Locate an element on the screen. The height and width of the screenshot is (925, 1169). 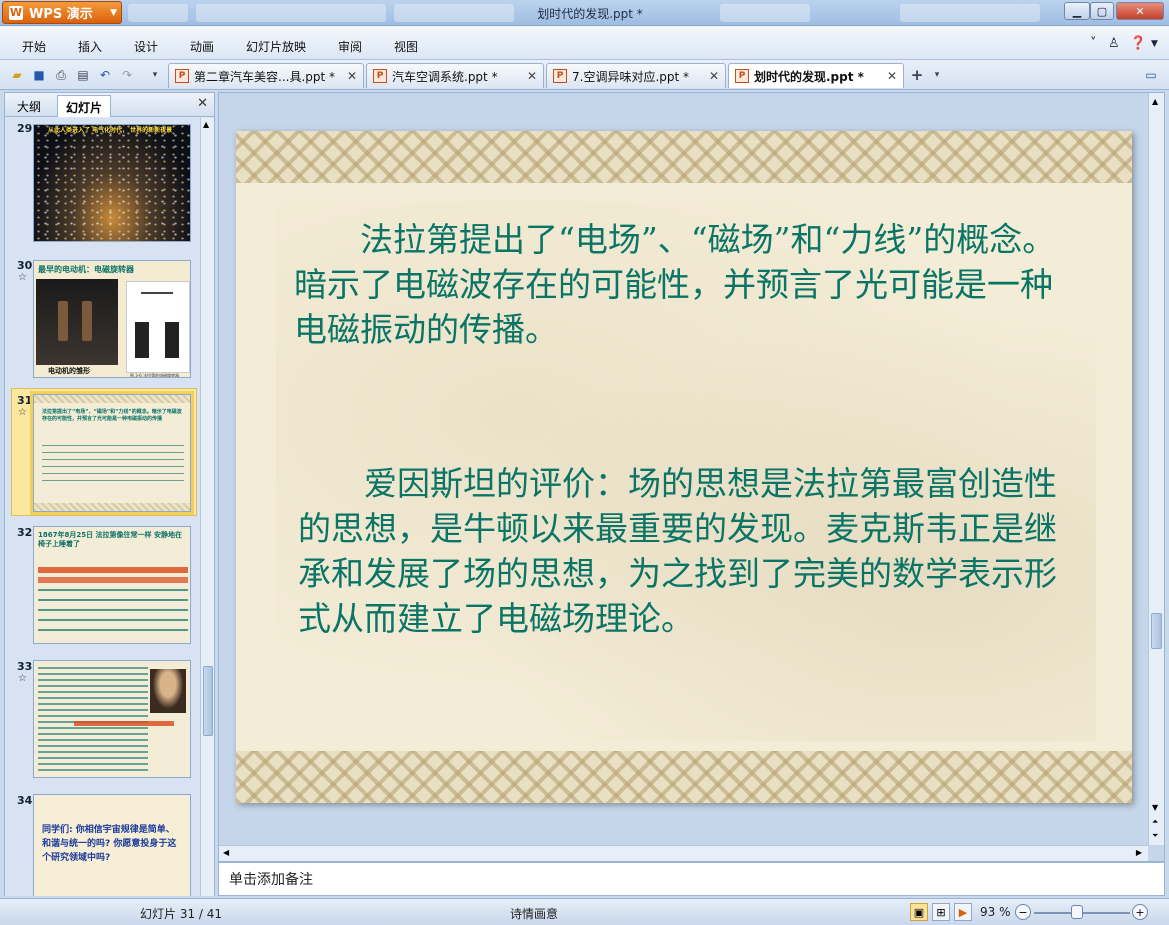
slideshow-view-icon: ▶ is located at coordinates (963, 912).